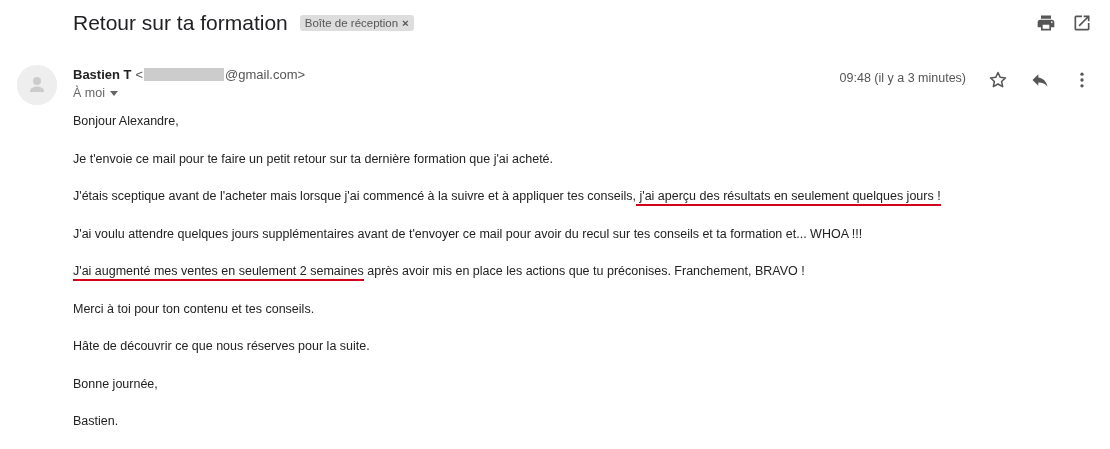 Image resolution: width=1110 pixels, height=449 pixels. What do you see at coordinates (405, 23) in the screenshot?
I see `remove-label-button: ×` at bounding box center [405, 23].